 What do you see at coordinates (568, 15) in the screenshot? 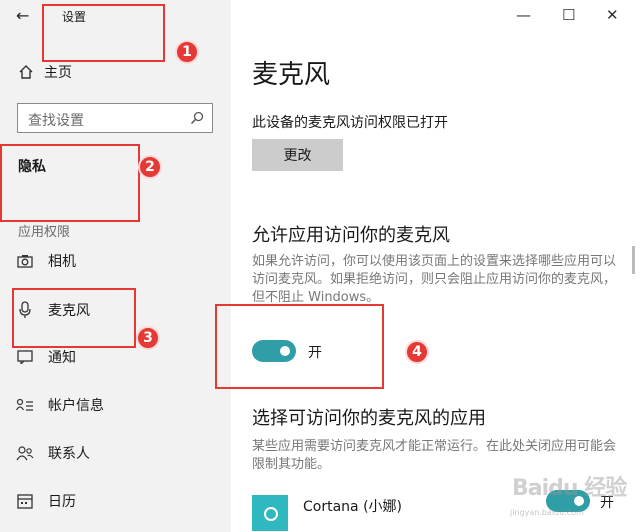
I see `maximize-icon: ☐` at bounding box center [568, 15].